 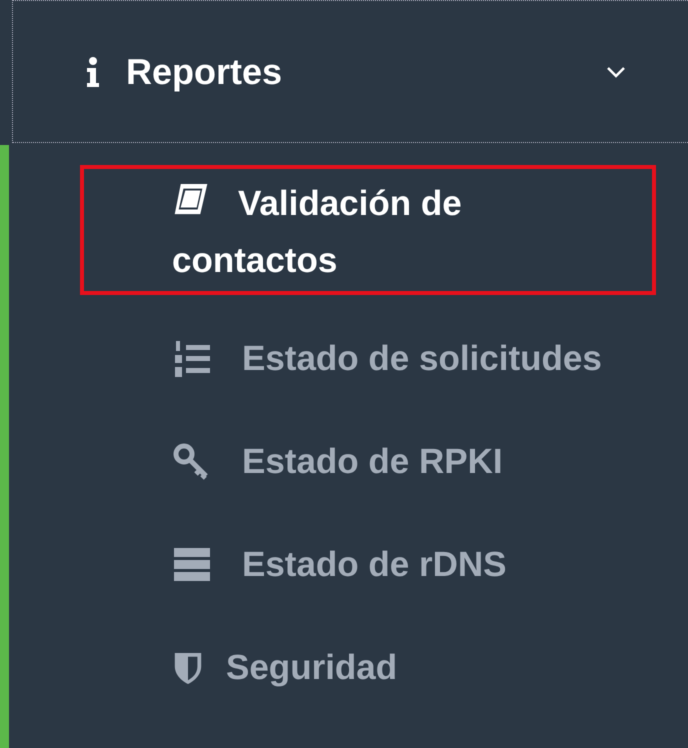 I want to click on numbered-list-icon, so click(x=192, y=358).